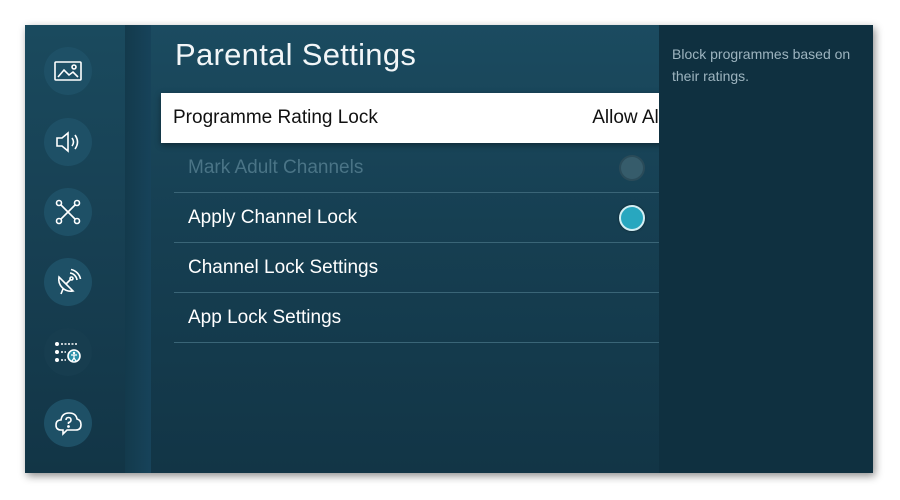 The height and width of the screenshot is (500, 900). I want to click on settings-category-rail, so click(75, 249).